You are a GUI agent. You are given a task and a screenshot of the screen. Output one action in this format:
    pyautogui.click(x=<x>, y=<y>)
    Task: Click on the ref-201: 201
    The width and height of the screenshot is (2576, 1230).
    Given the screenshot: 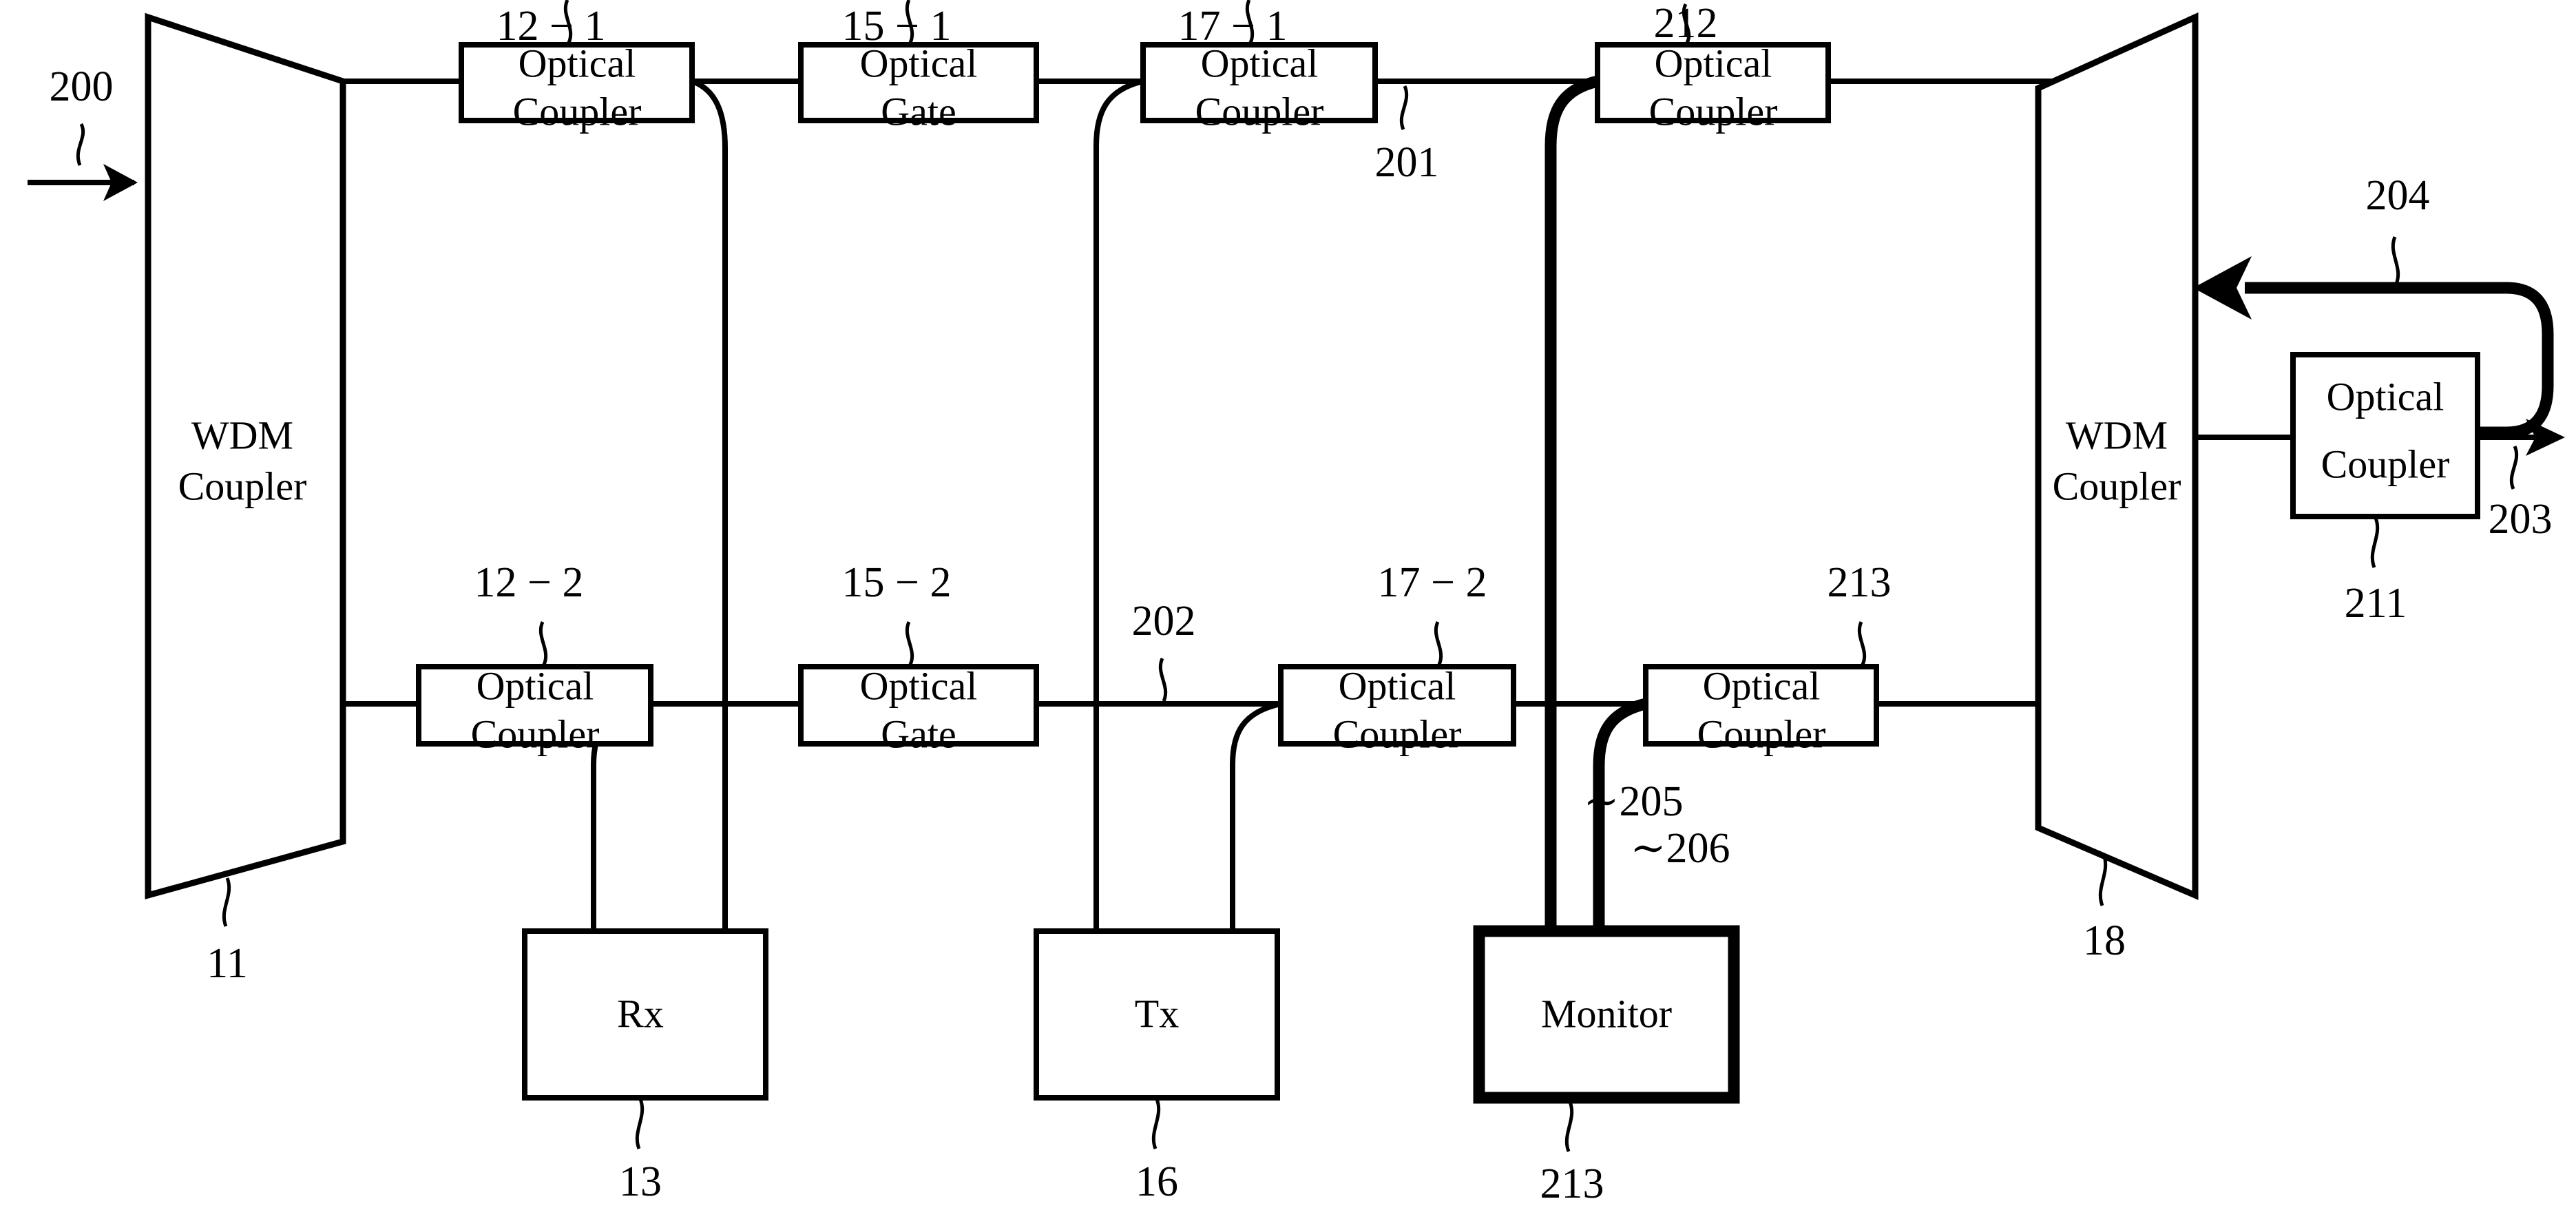 What is the action you would take?
    pyautogui.click(x=1407, y=136)
    